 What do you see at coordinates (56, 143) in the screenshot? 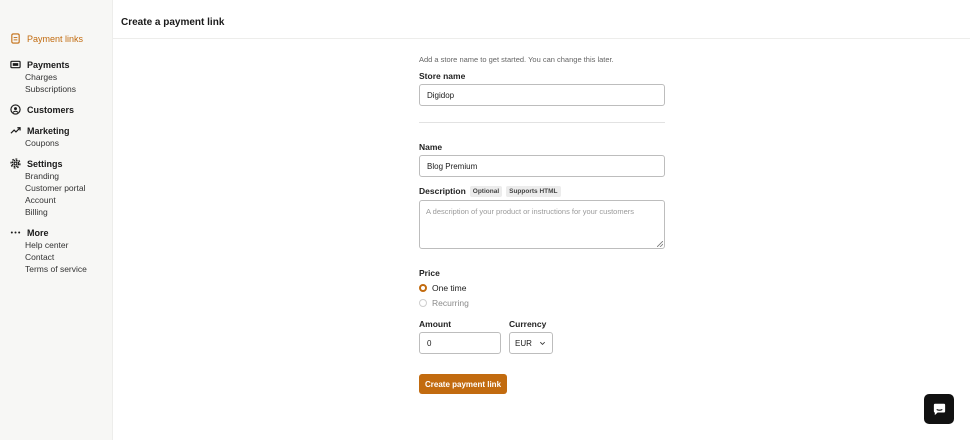
I see `sidebar-item-coupons: Coupons` at bounding box center [56, 143].